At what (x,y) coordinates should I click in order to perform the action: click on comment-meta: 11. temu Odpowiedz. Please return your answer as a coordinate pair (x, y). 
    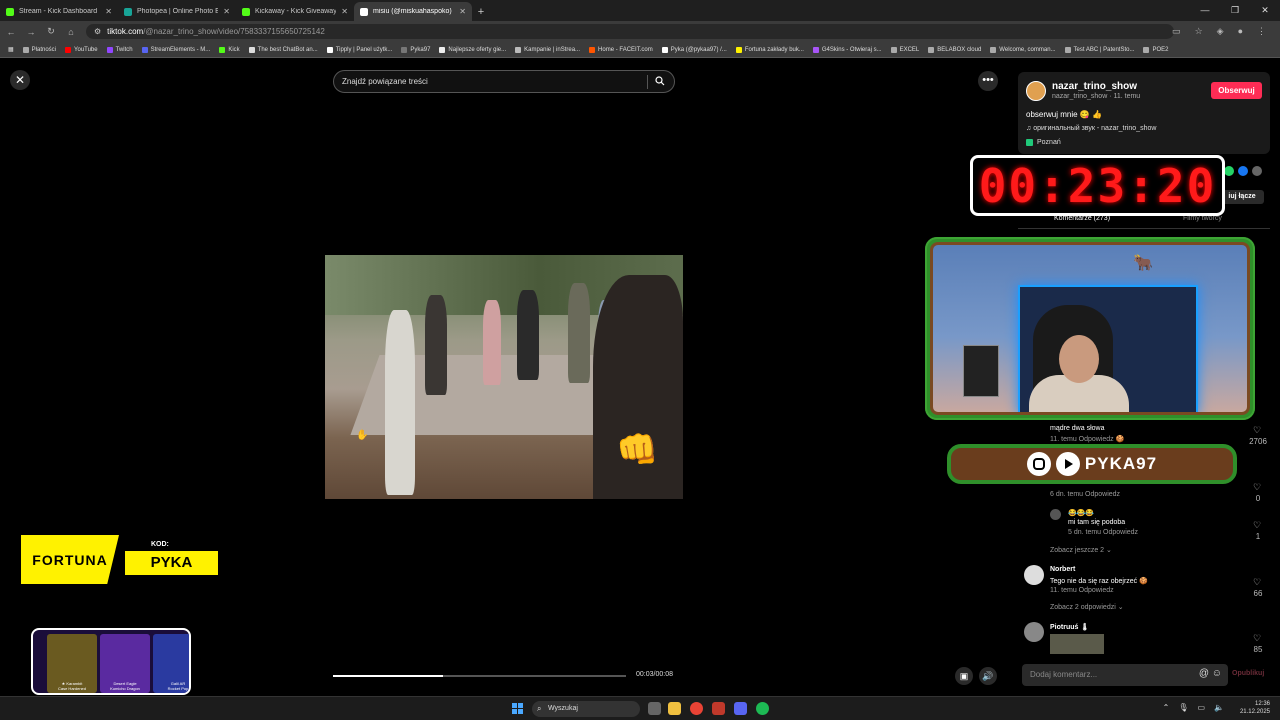
    Looking at the image, I should click on (1082, 590).